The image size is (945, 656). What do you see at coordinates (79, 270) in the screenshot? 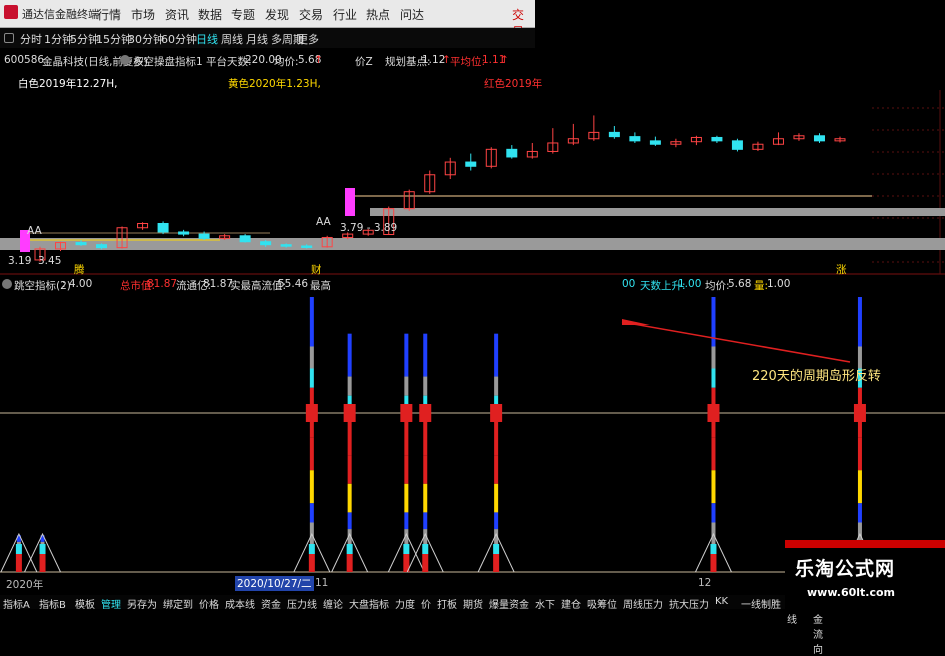
I see `marker-left: 腾` at bounding box center [79, 270].